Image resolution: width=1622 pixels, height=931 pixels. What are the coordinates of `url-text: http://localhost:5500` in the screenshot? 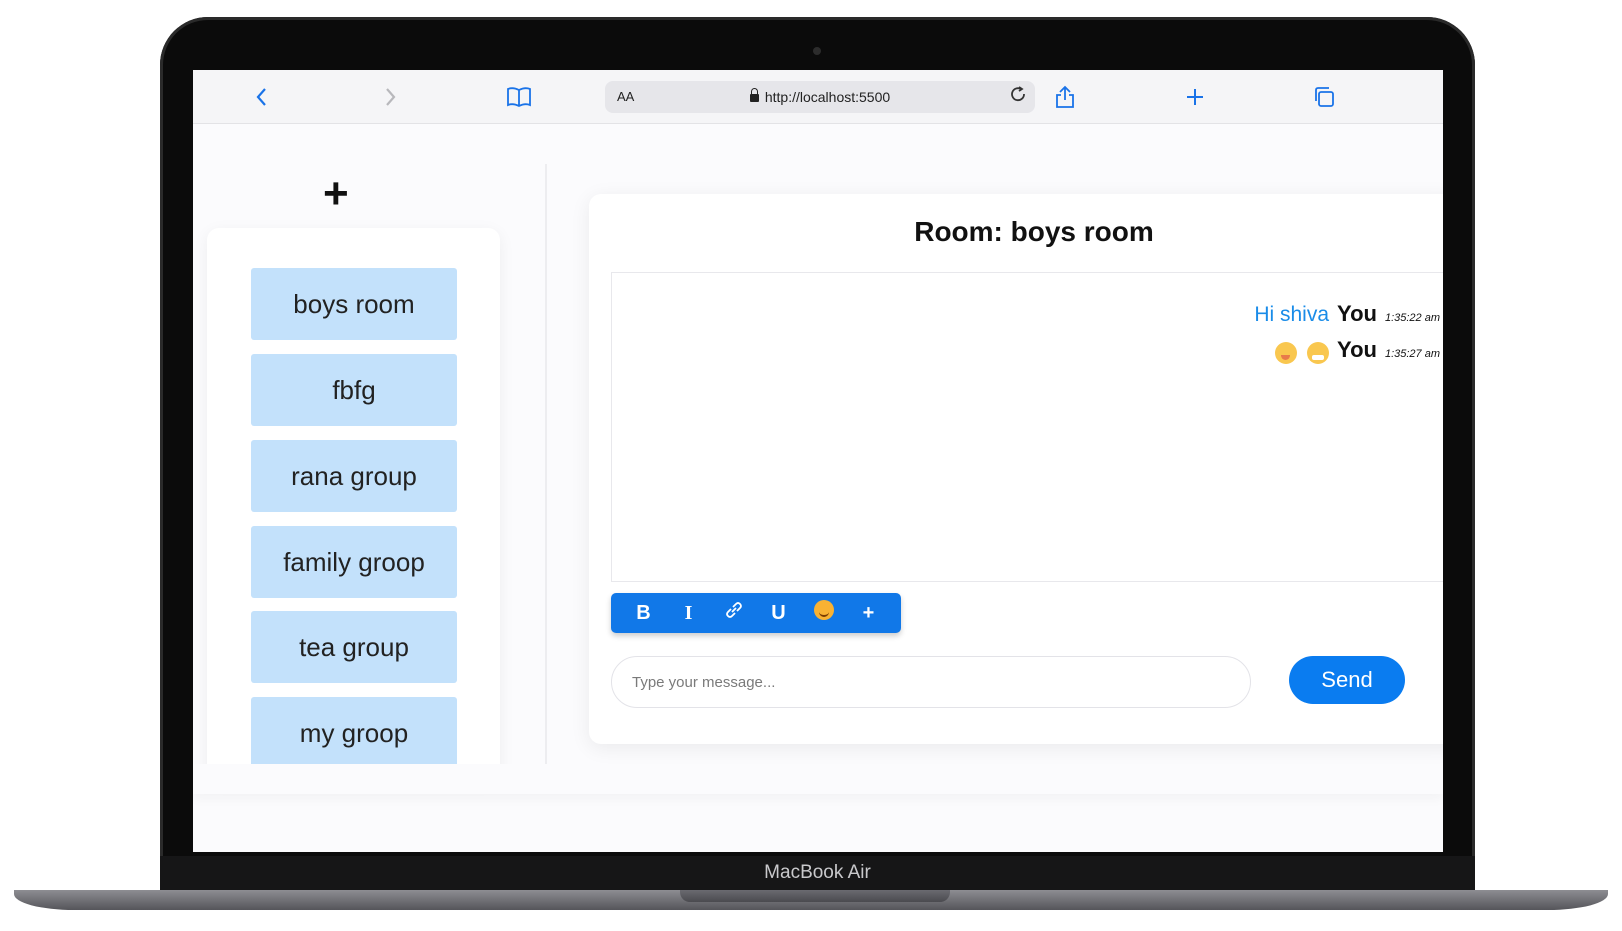 It's located at (820, 96).